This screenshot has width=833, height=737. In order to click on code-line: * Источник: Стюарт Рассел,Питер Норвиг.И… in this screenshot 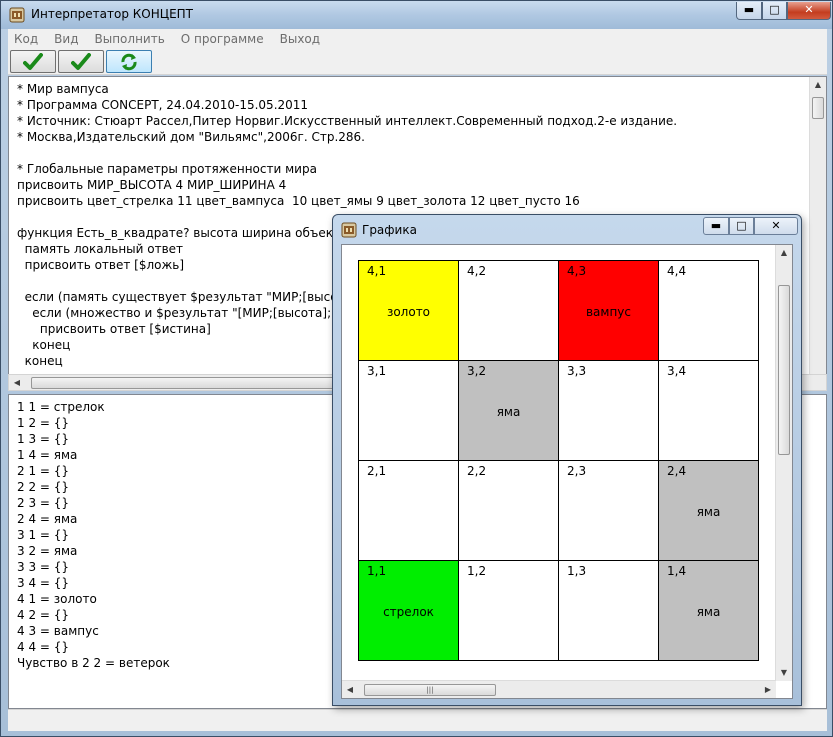, I will do `click(347, 121)`.